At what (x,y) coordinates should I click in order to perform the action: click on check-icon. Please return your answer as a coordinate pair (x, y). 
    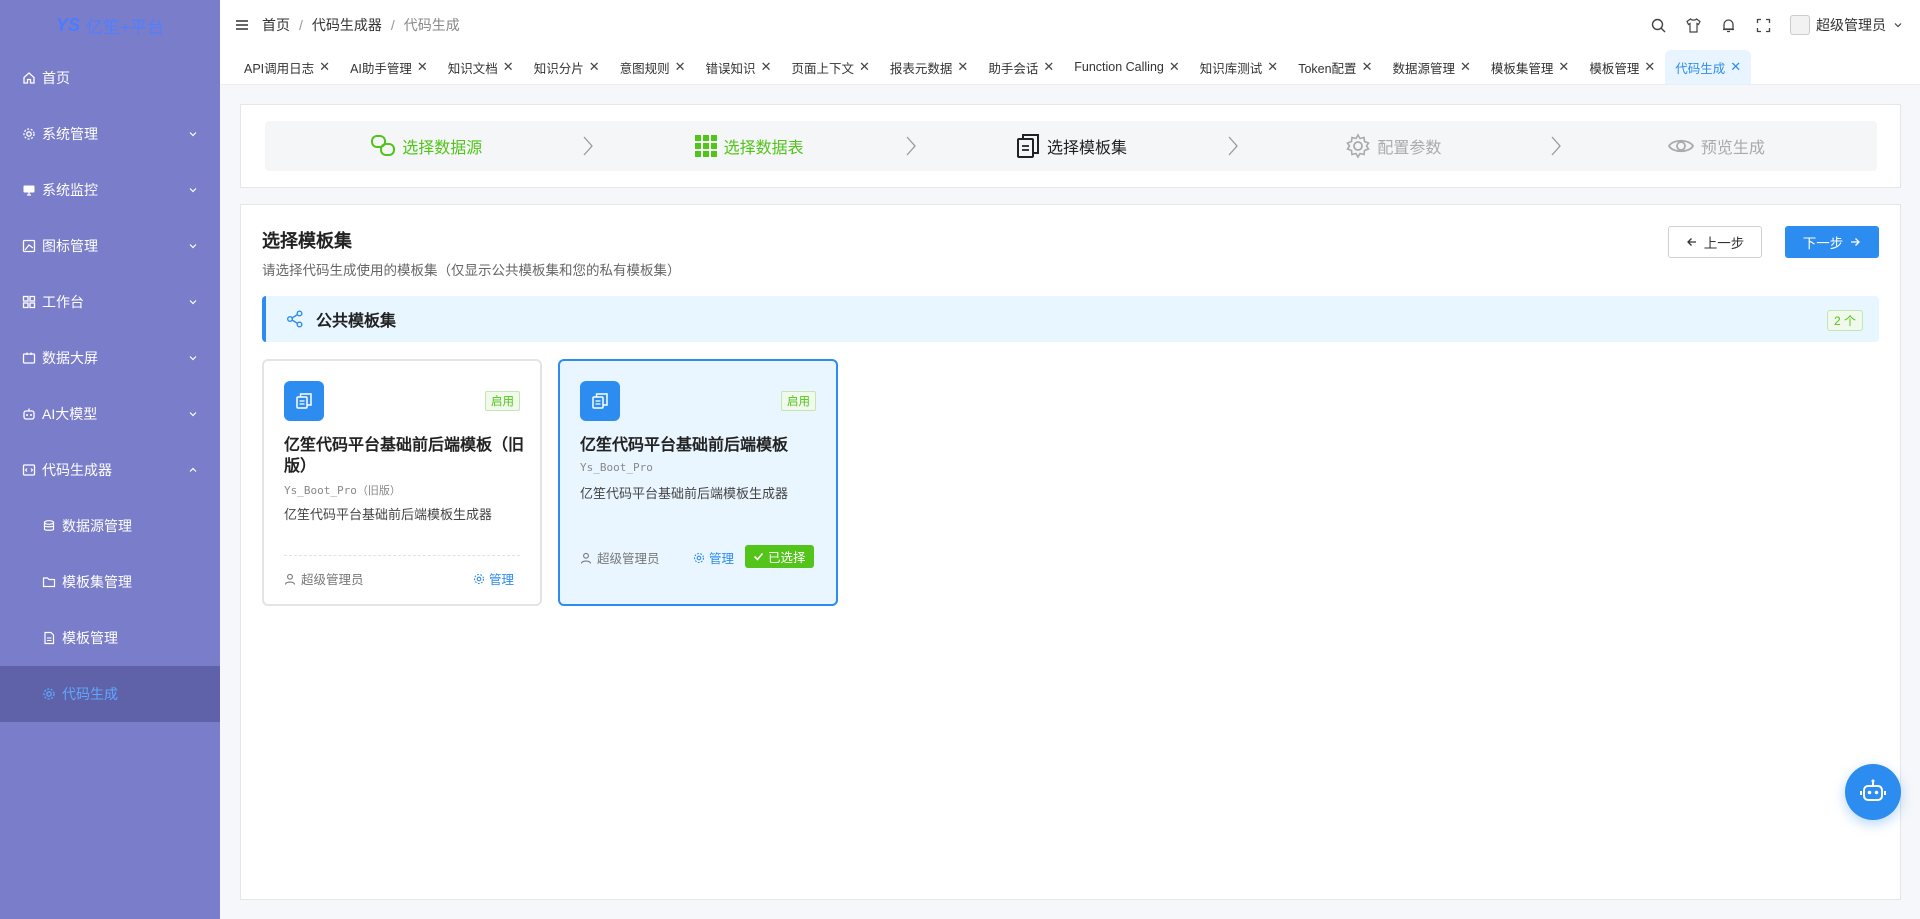
    Looking at the image, I should click on (758, 556).